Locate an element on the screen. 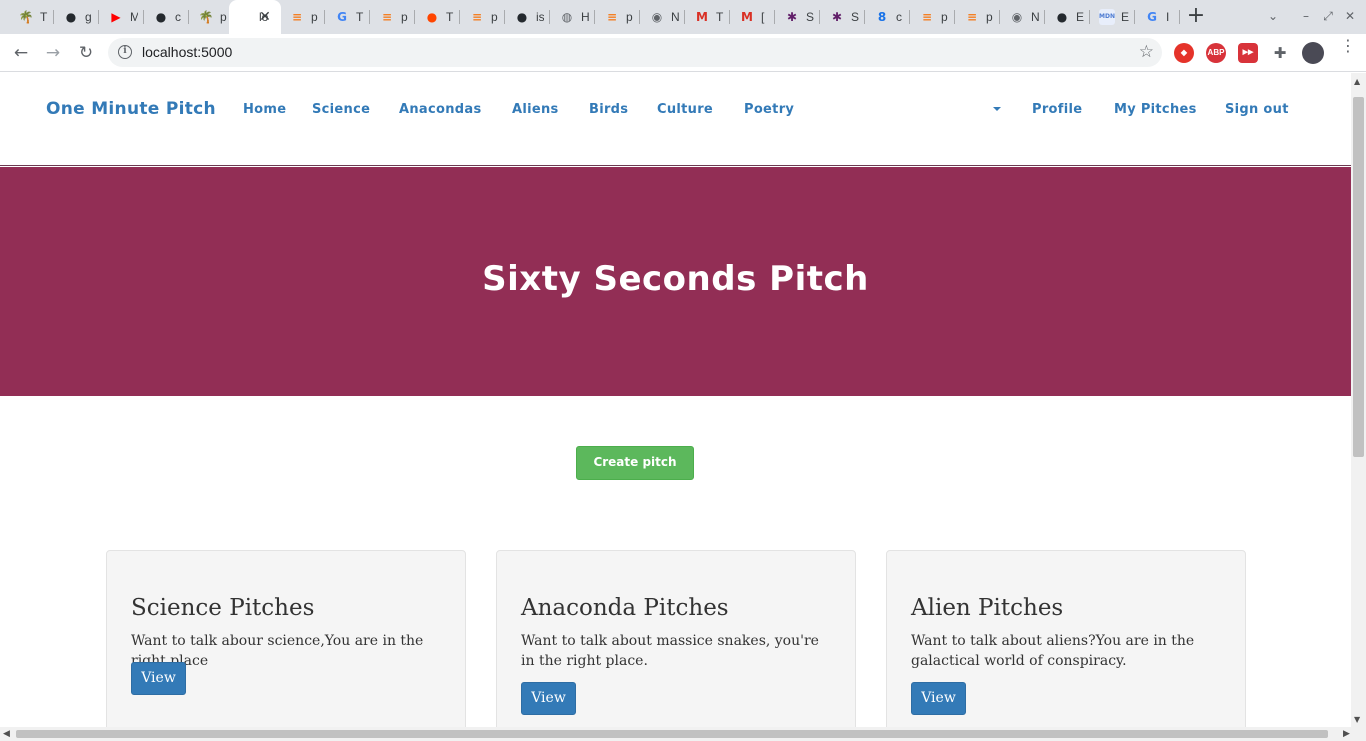 This screenshot has height=741, width=1366. card-title: Alien Pitches is located at coordinates (987, 608).